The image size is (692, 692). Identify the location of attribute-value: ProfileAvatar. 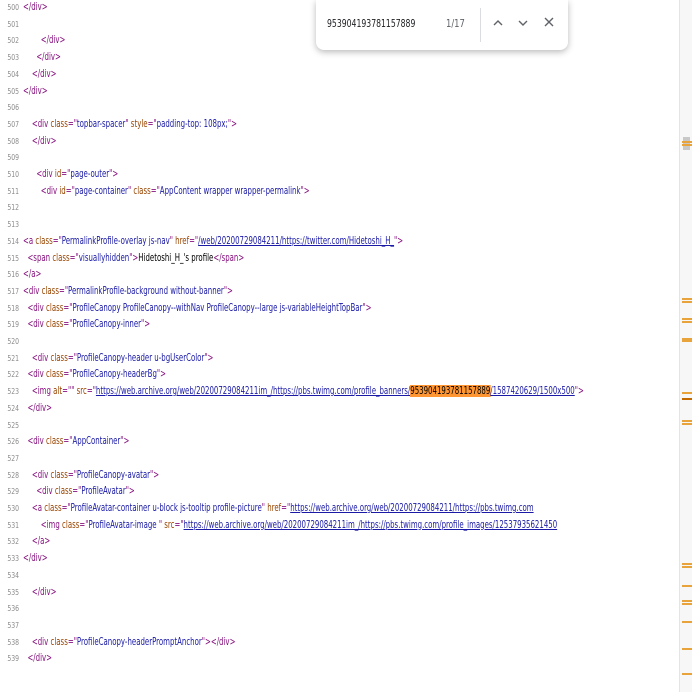
(103, 491).